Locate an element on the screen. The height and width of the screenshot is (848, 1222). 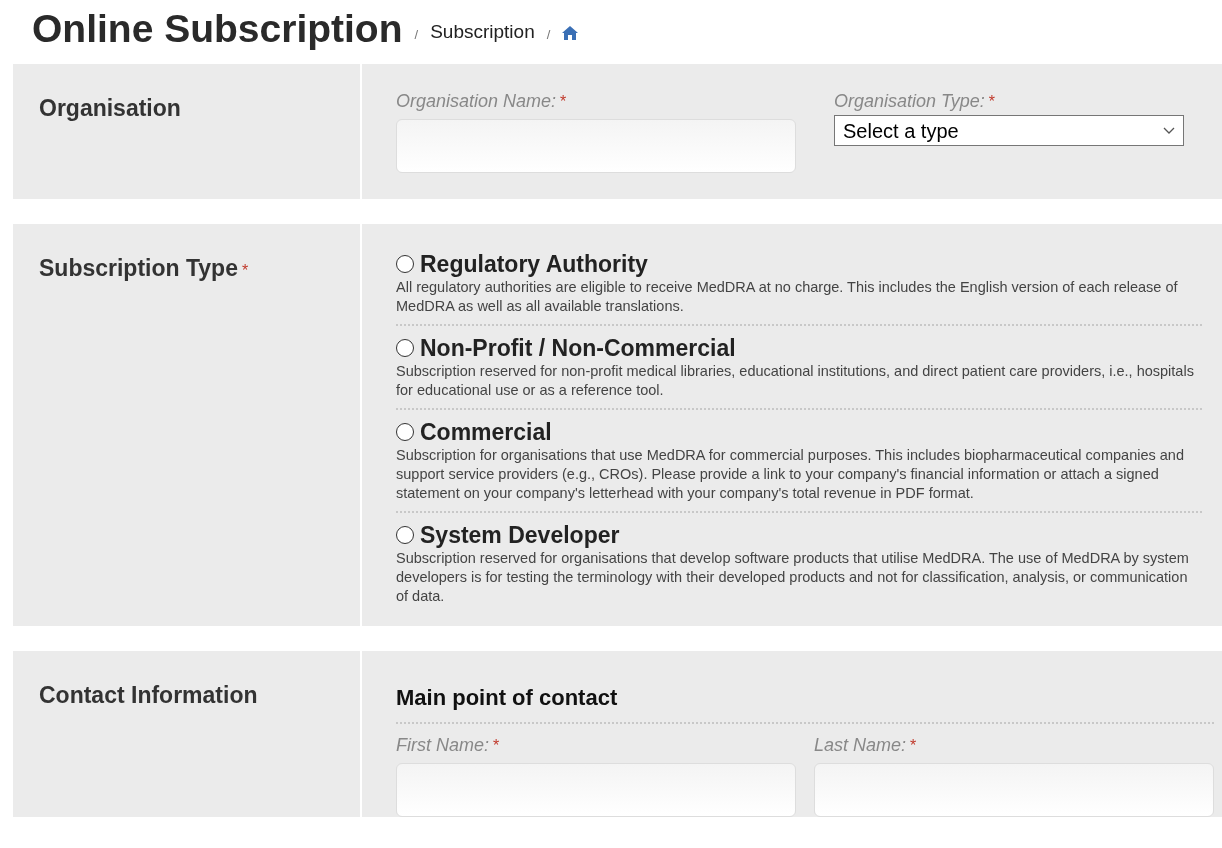
option-description: Subscription reserved for organisations that develop software products that utilise MedDRA. The use of MedDRA by system developers is for testing the terminology with their developed products and not for classification, analysis, or communication of data. is located at coordinates (793, 577).